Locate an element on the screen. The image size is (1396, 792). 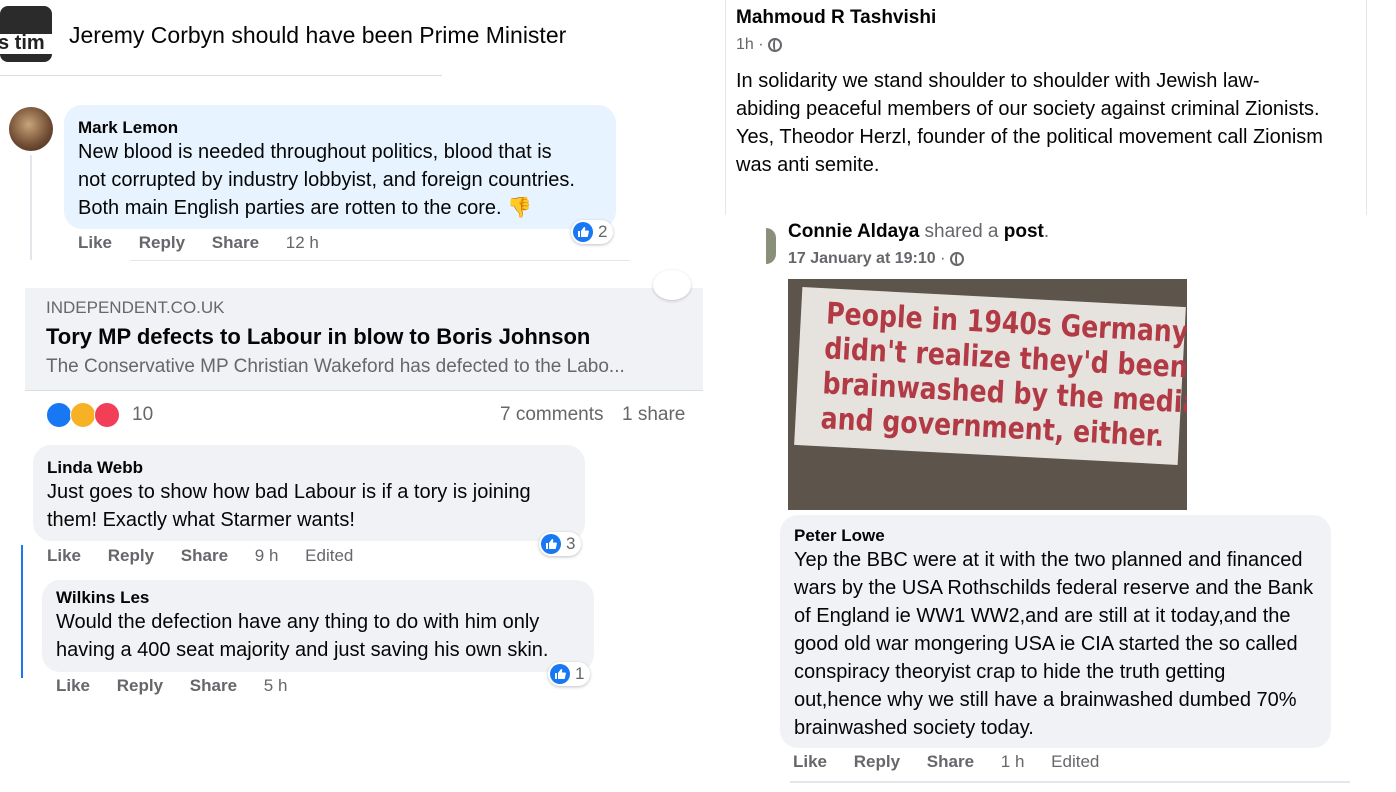
reaction-icons is located at coordinates (84, 414).